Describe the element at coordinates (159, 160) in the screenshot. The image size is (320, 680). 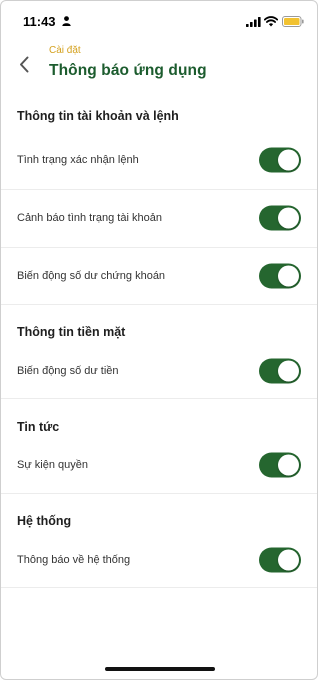
I see `setting-row-order-confirmation: Tình trạng xác nhận lệnh` at that location.